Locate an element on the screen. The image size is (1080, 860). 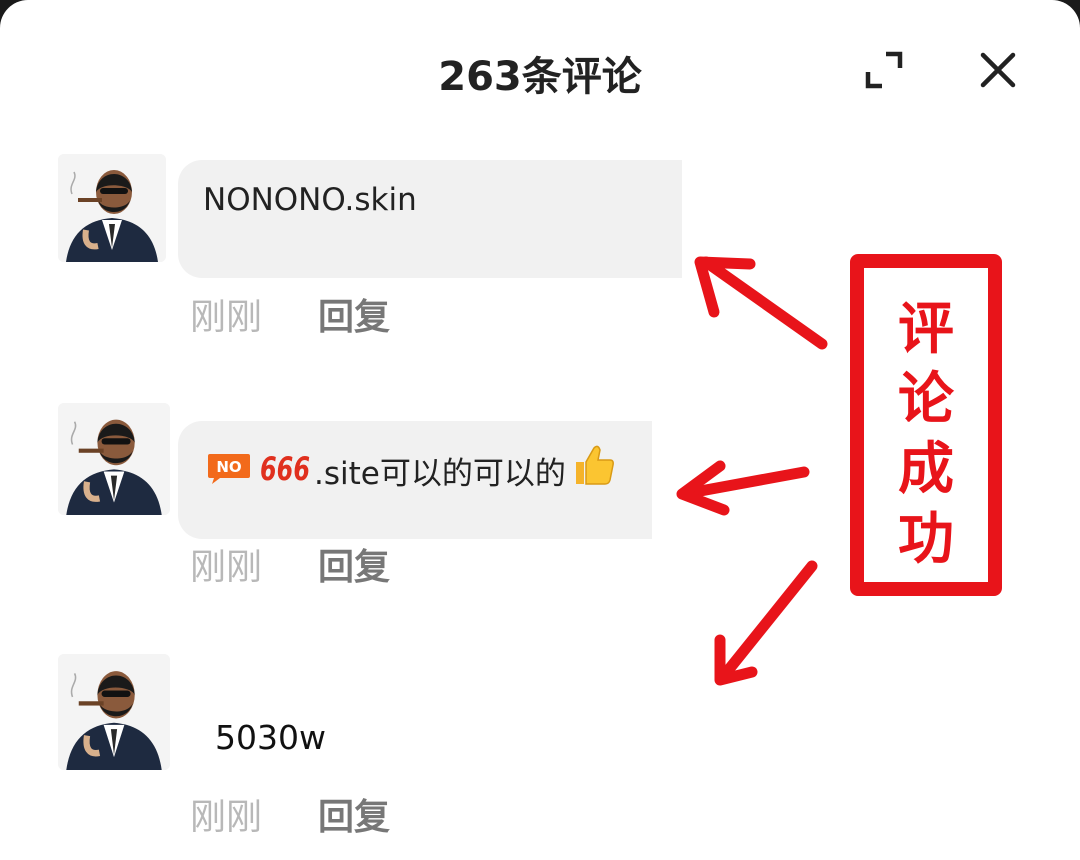
callout-char: 论 is located at coordinates (926, 399).